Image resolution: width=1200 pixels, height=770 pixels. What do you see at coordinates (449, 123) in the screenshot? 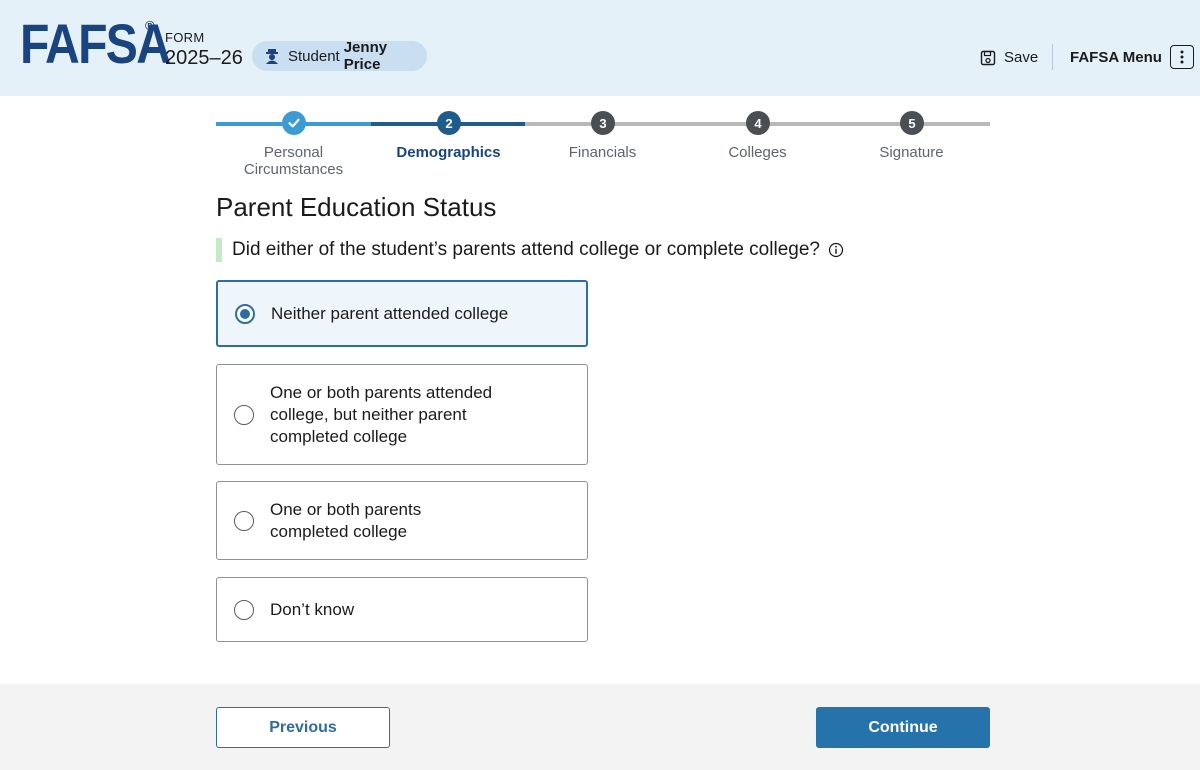
I see `step-number: 2` at bounding box center [449, 123].